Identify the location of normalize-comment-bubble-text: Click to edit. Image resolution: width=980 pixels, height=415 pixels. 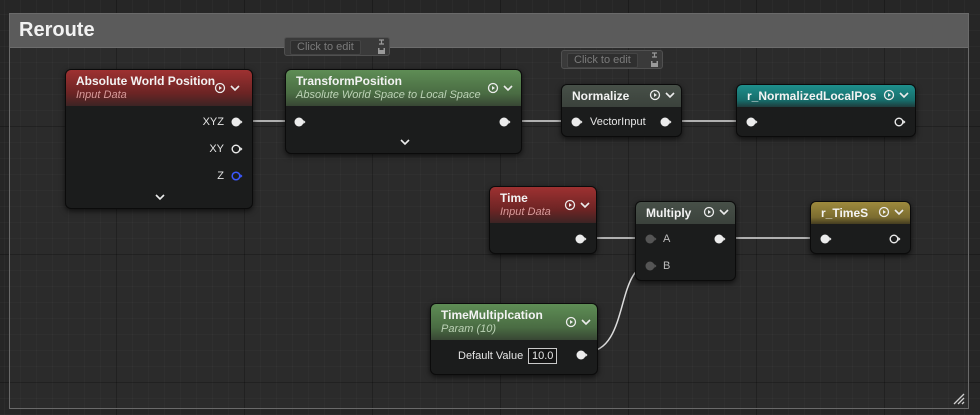
(602, 60).